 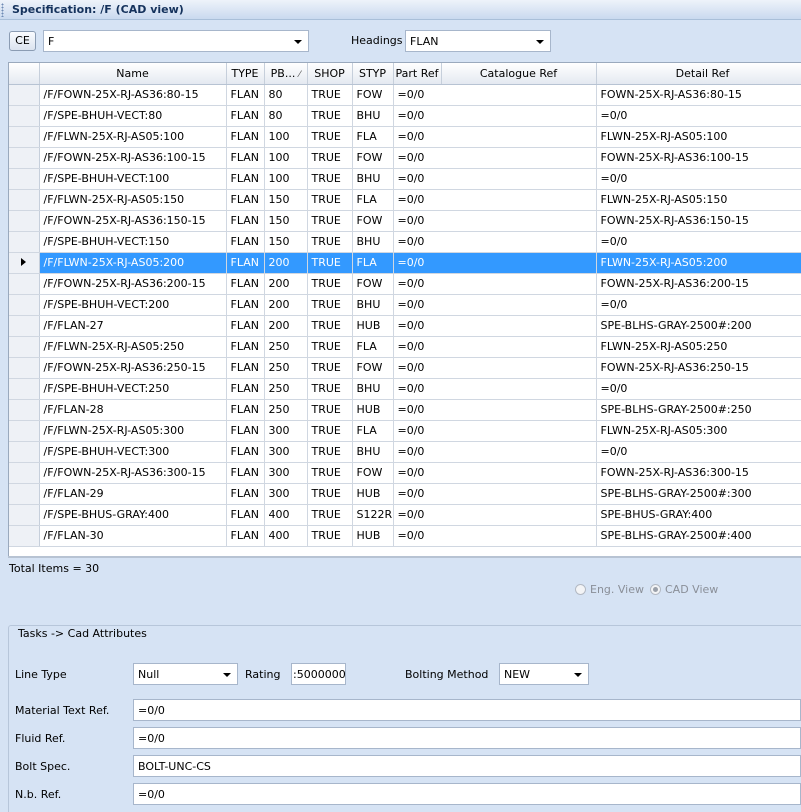 I want to click on cell-catalogue-ref: FOWN-25X-RJ-AS36:300-15, so click(x=698, y=473).